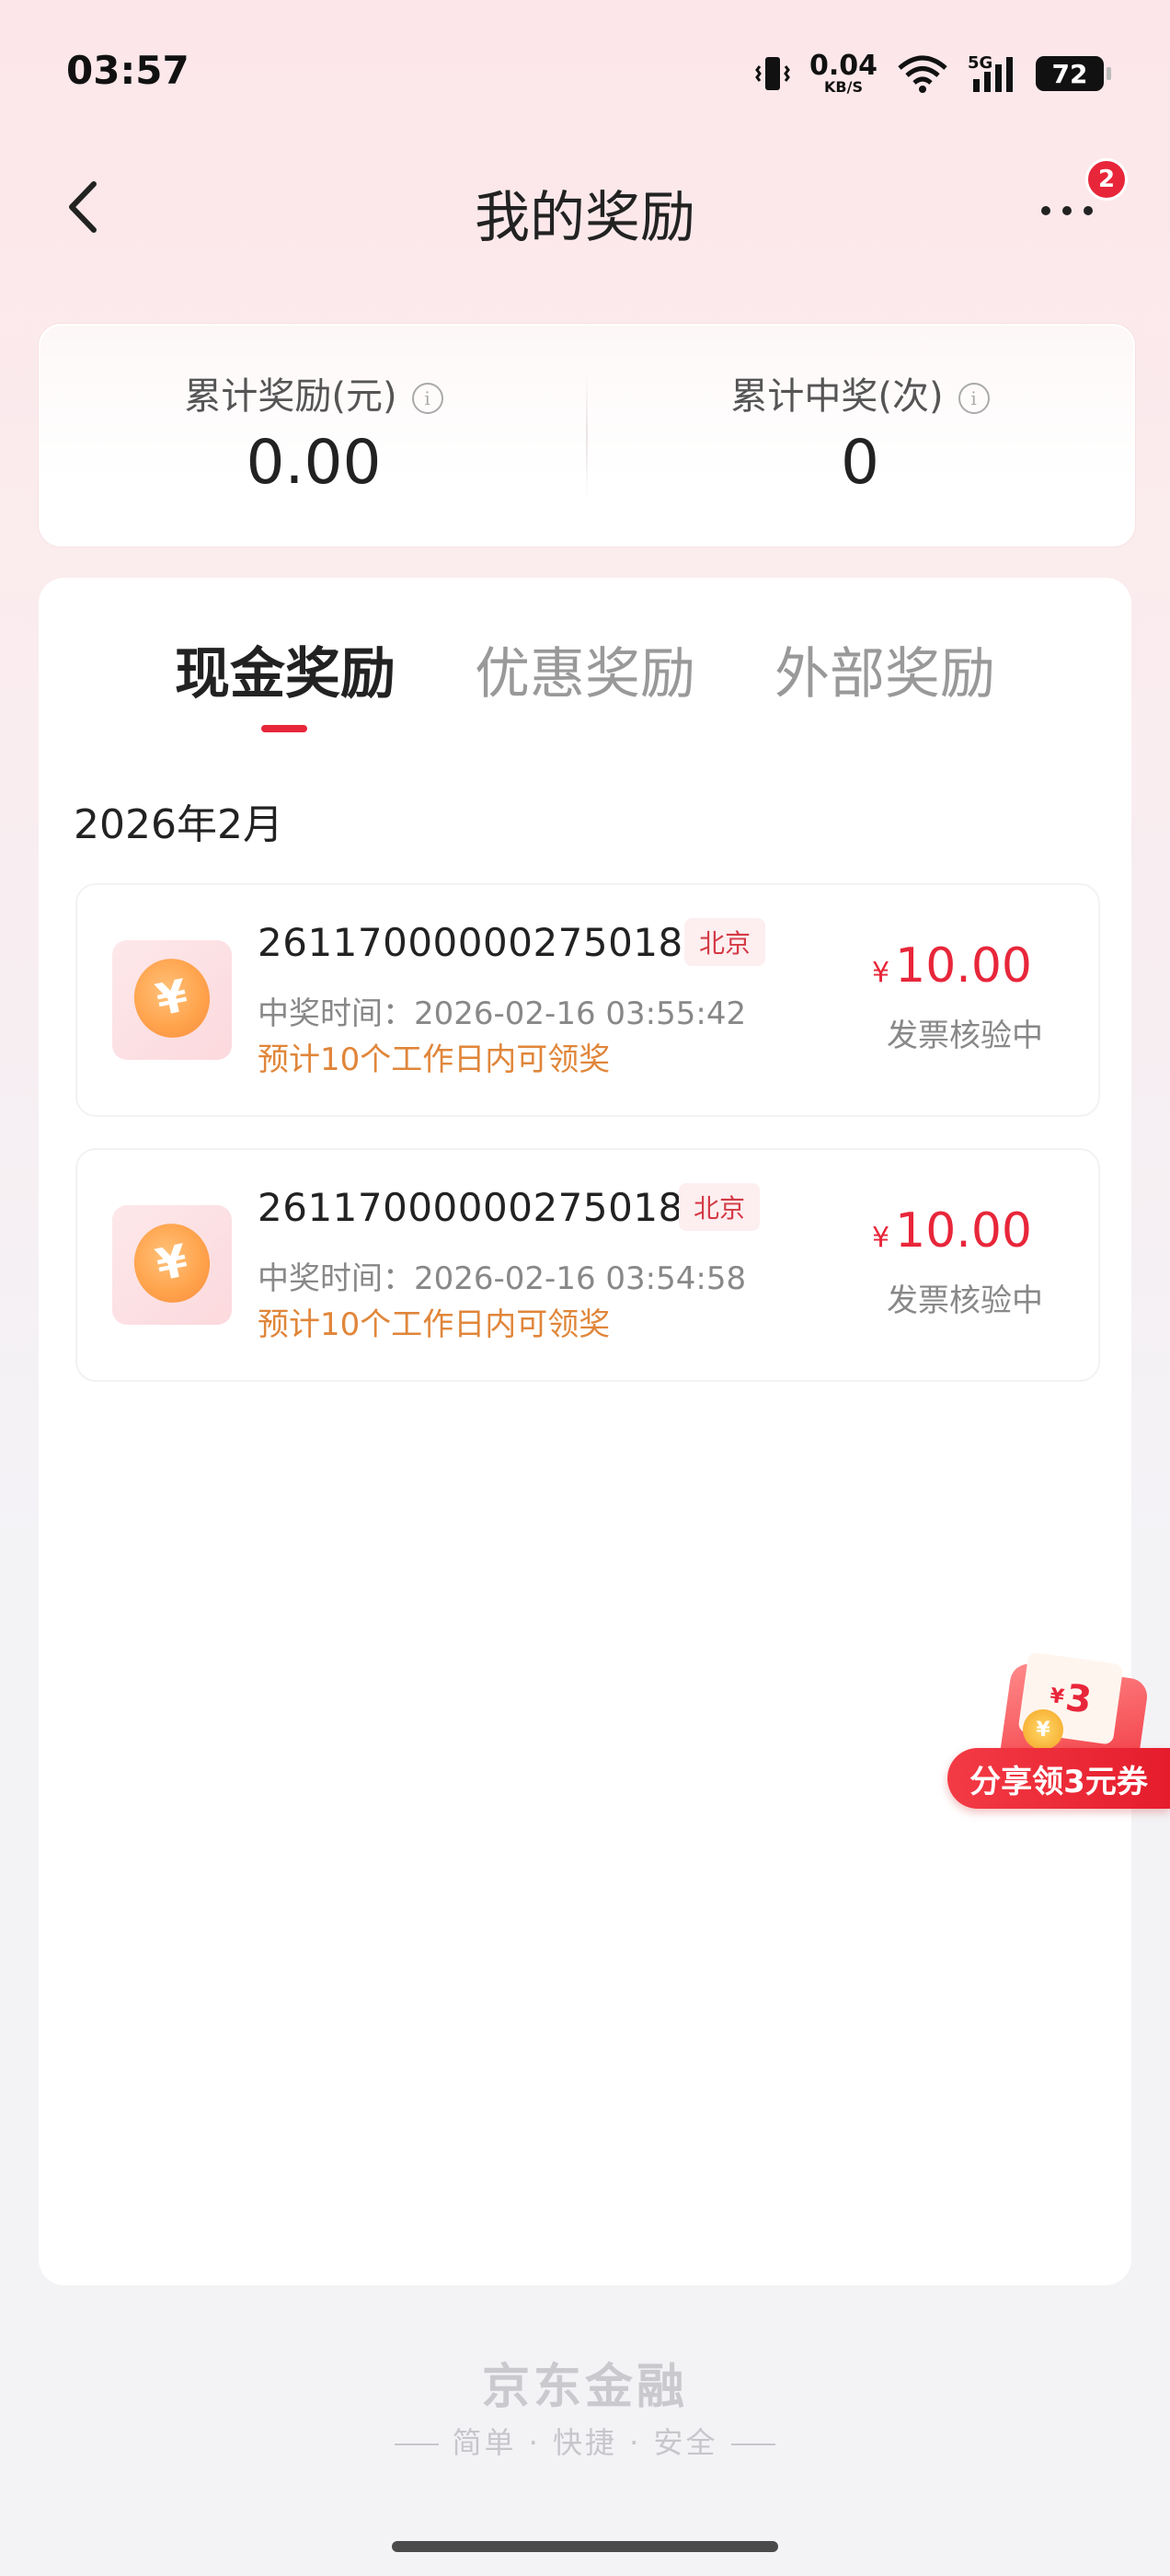 The height and width of the screenshot is (2576, 1170). What do you see at coordinates (585, 2546) in the screenshot?
I see `home-indicator` at bounding box center [585, 2546].